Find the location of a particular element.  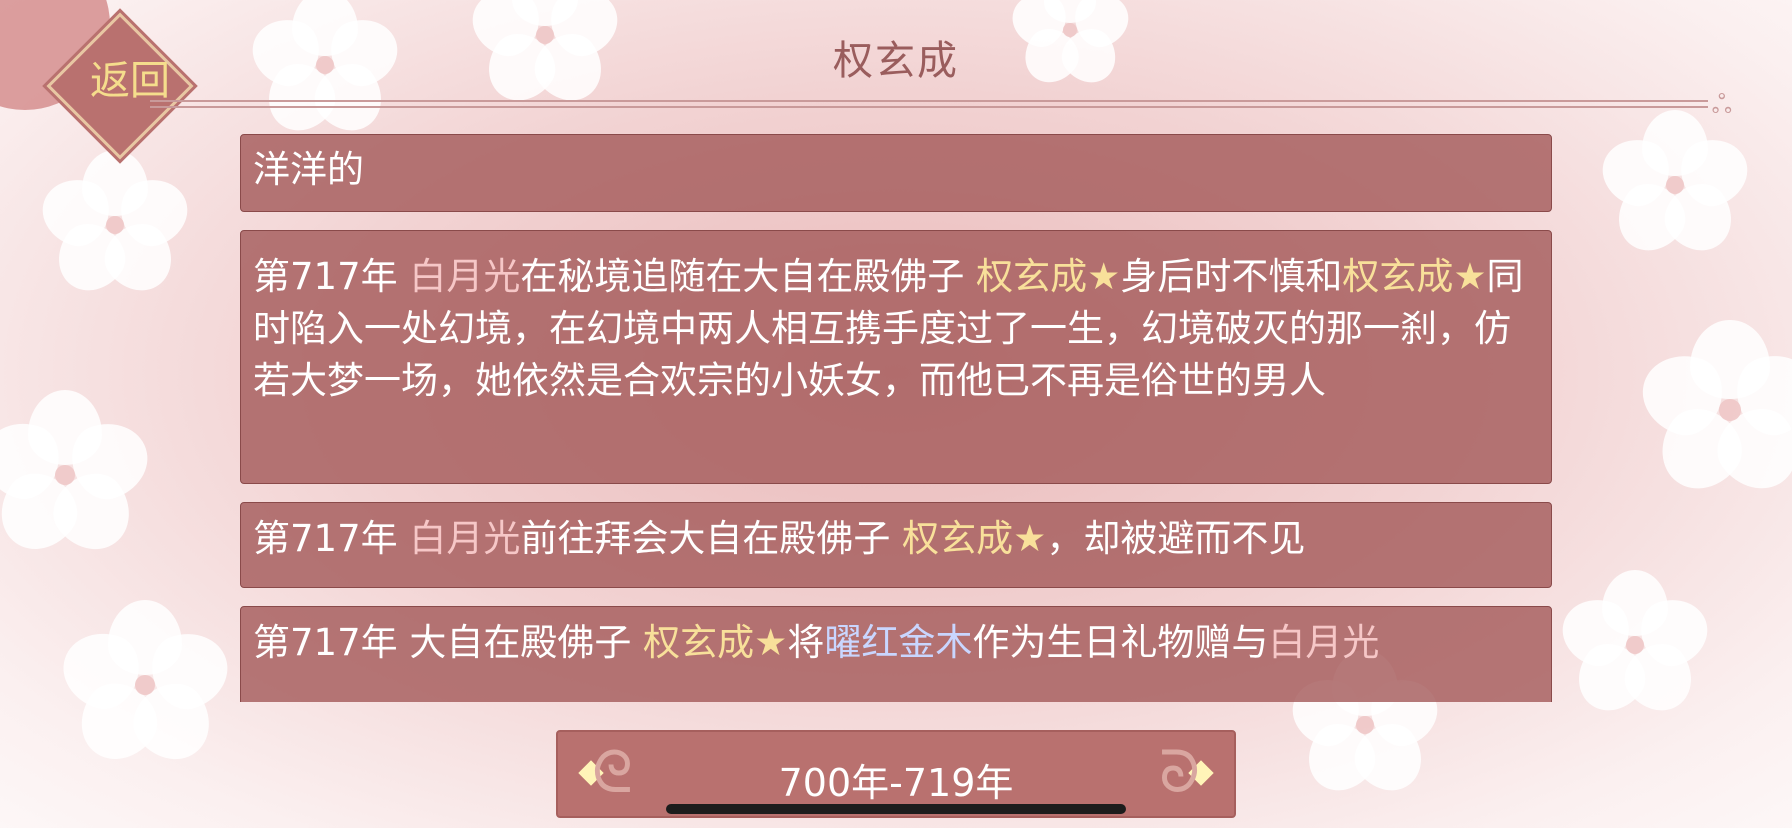

event-text: 前往拜会大自在殿佛子 is located at coordinates (711, 538).